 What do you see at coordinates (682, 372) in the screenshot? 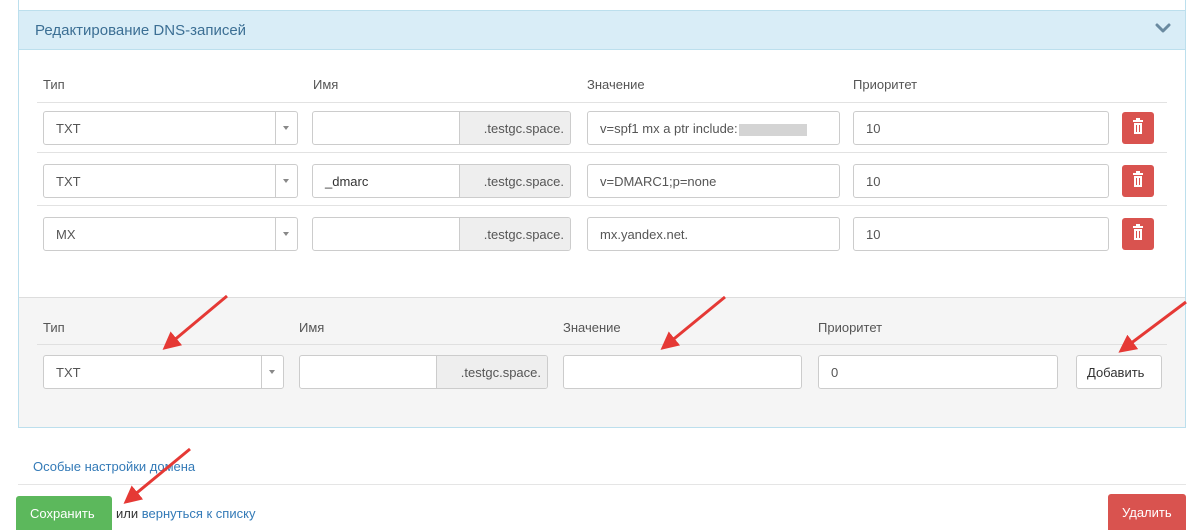
I see `new-record-value-input` at bounding box center [682, 372].